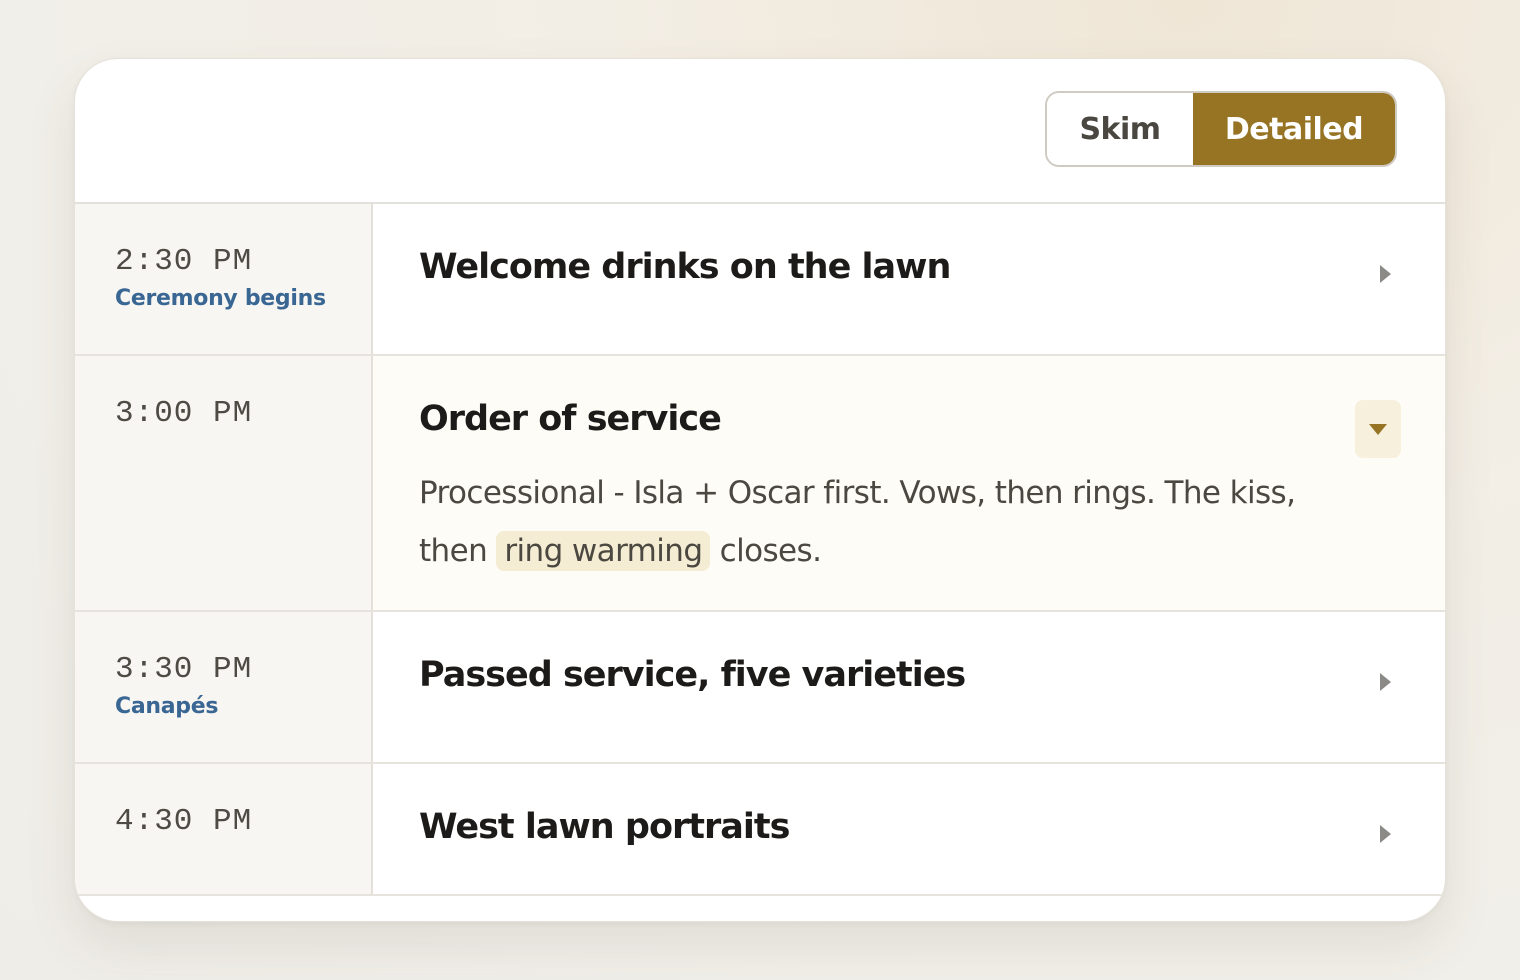  Describe the element at coordinates (184, 669) in the screenshot. I see `time-text: 3:30 PM` at that location.